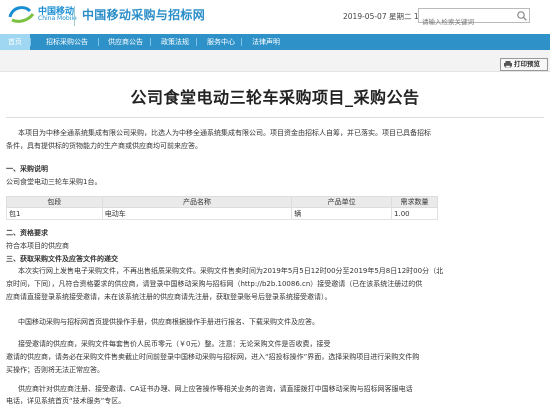  I want to click on cell-product-name: 电动车, so click(197, 213).